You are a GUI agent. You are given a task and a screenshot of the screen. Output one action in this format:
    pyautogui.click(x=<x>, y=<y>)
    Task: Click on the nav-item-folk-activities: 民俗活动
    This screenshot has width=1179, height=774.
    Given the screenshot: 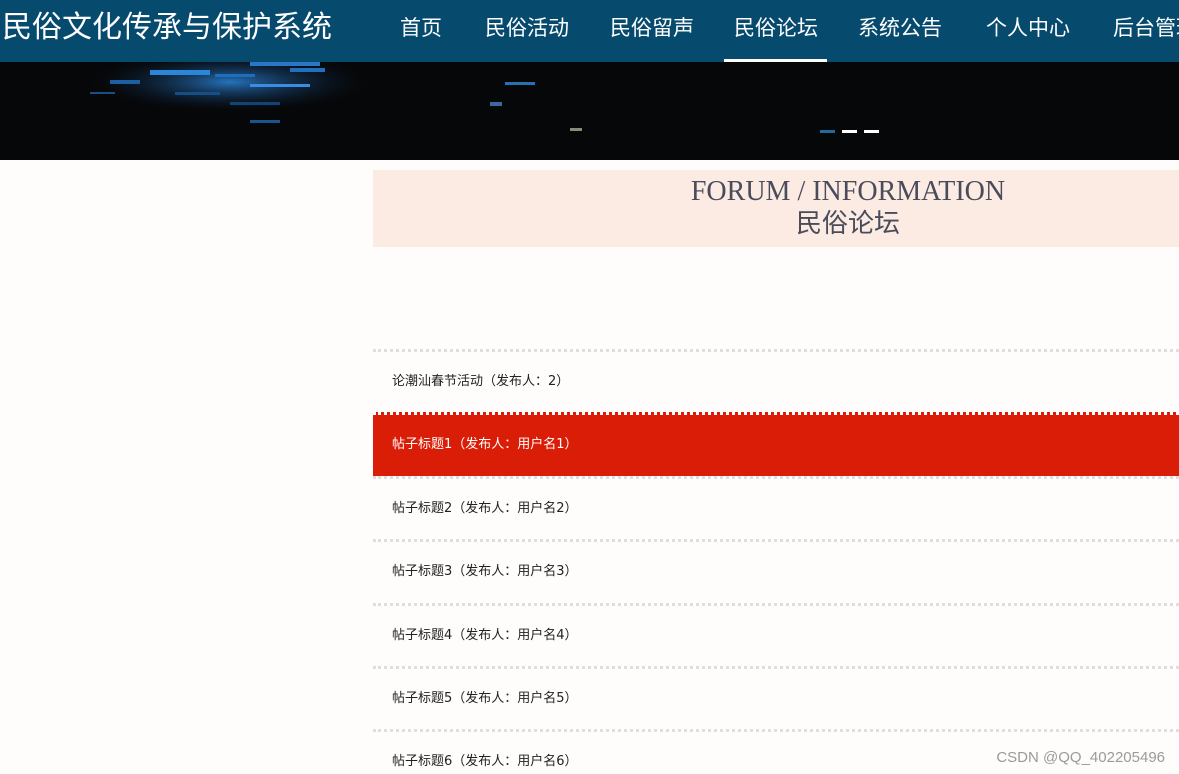 What is the action you would take?
    pyautogui.click(x=527, y=31)
    